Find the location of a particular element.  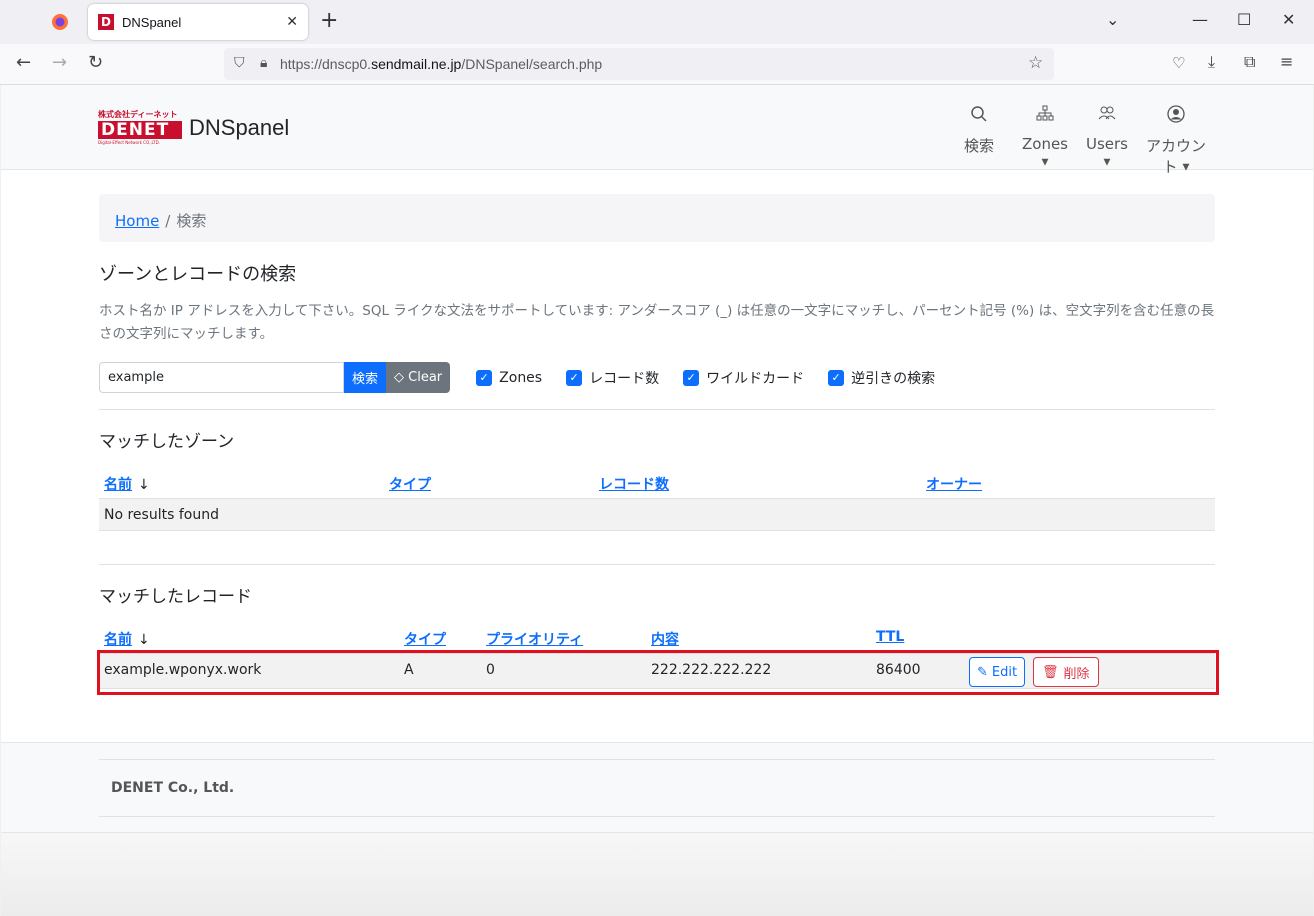

footer-inner: DENET Co., Ltd. is located at coordinates (657, 788).